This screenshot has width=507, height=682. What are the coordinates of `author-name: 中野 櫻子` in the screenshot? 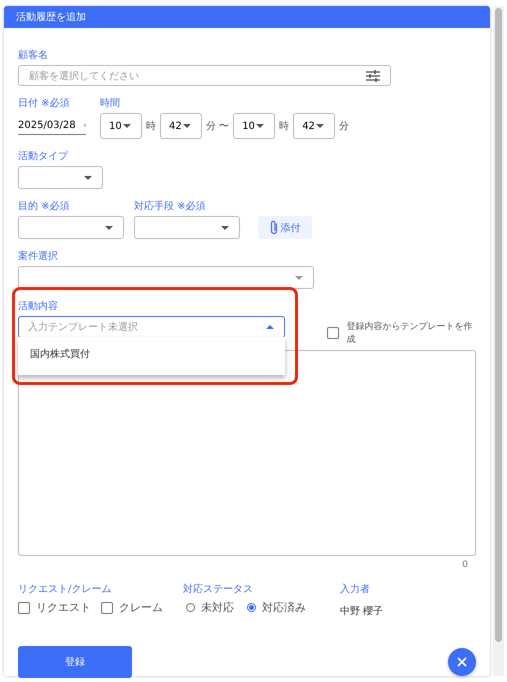 It's located at (362, 611).